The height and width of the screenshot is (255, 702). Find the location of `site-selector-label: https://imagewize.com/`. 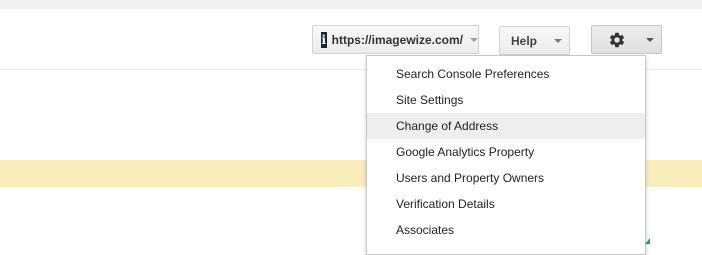

site-selector-label: https://imagewize.com/ is located at coordinates (397, 39).